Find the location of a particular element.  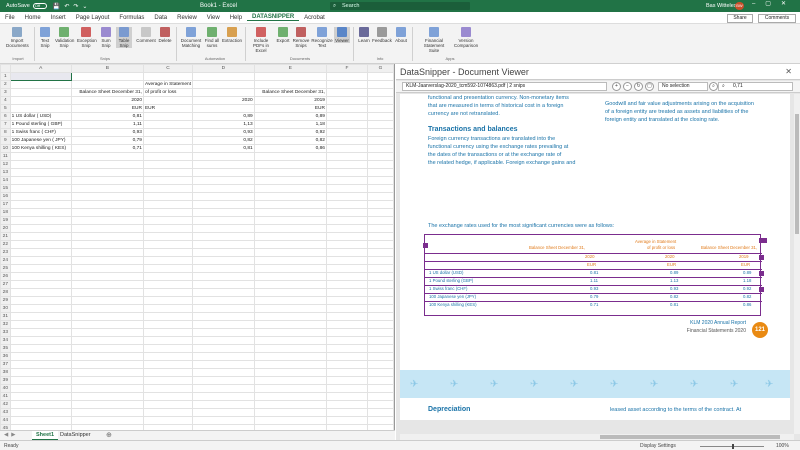

column-header: C is located at coordinates (168, 68).